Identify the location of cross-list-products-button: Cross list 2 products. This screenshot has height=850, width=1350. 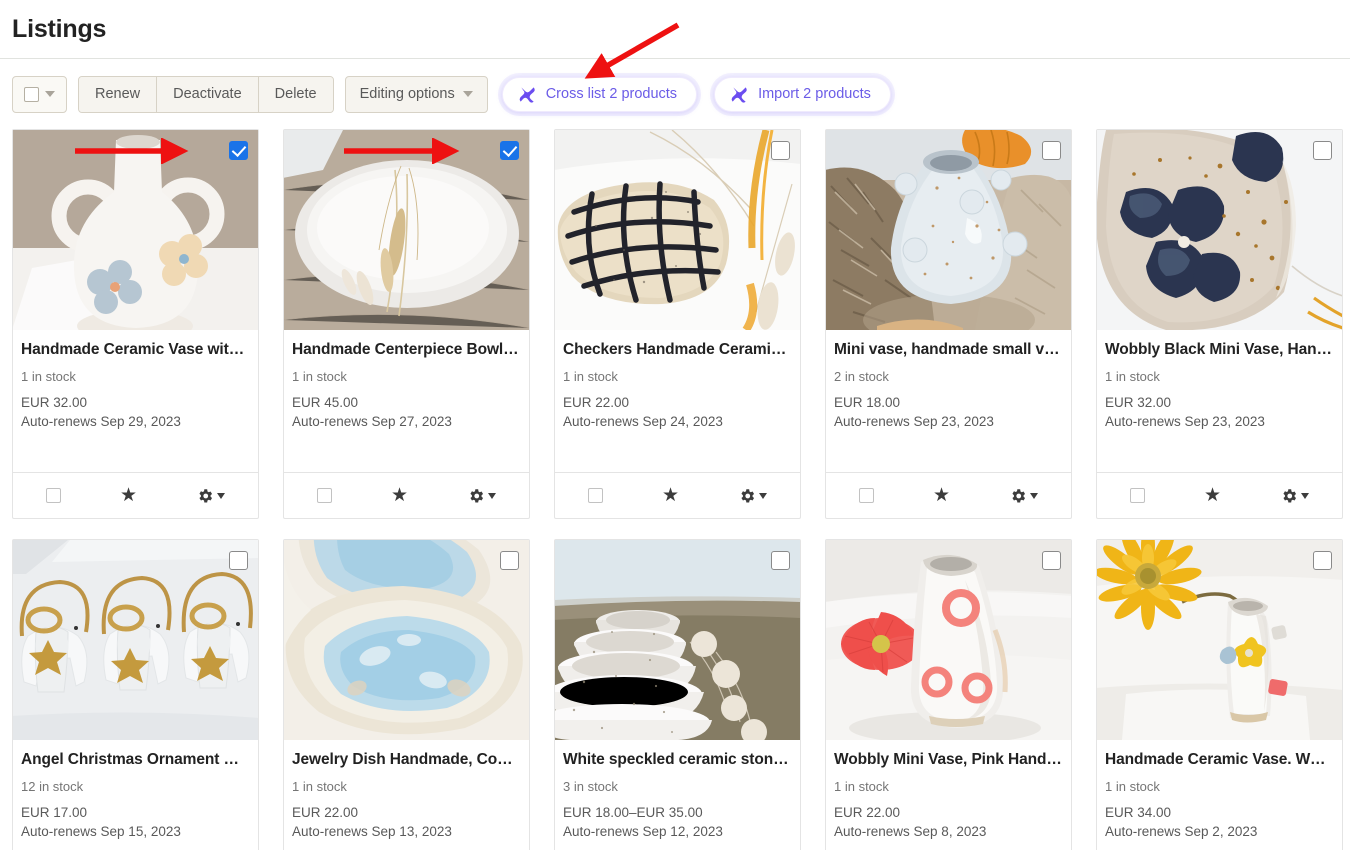
(599, 94).